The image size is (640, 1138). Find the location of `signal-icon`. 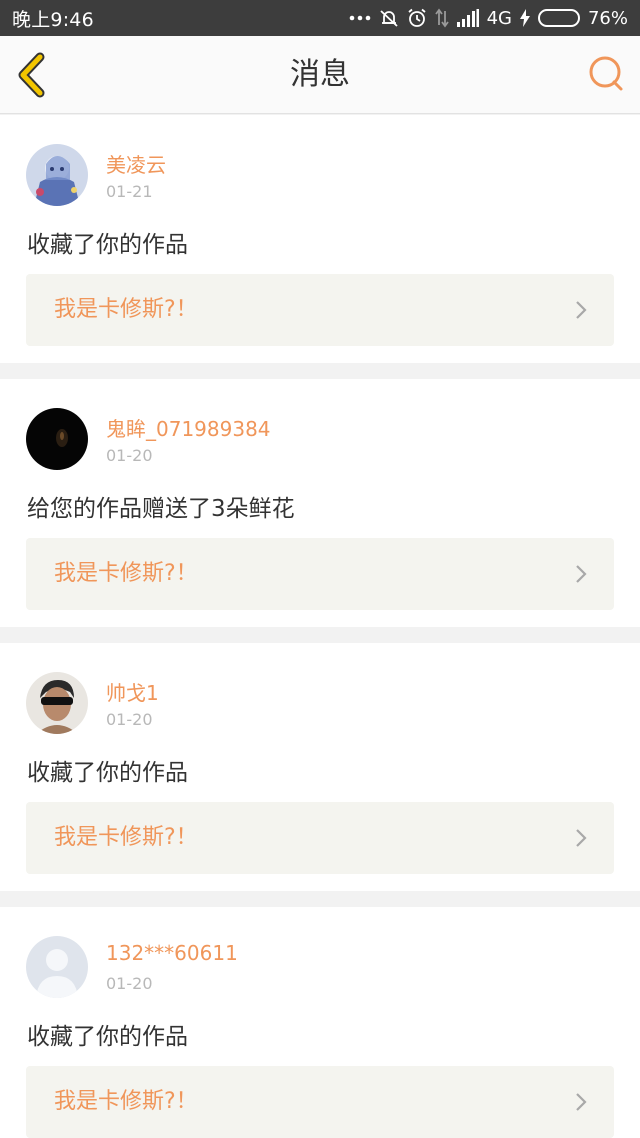

signal-icon is located at coordinates (467, 18).